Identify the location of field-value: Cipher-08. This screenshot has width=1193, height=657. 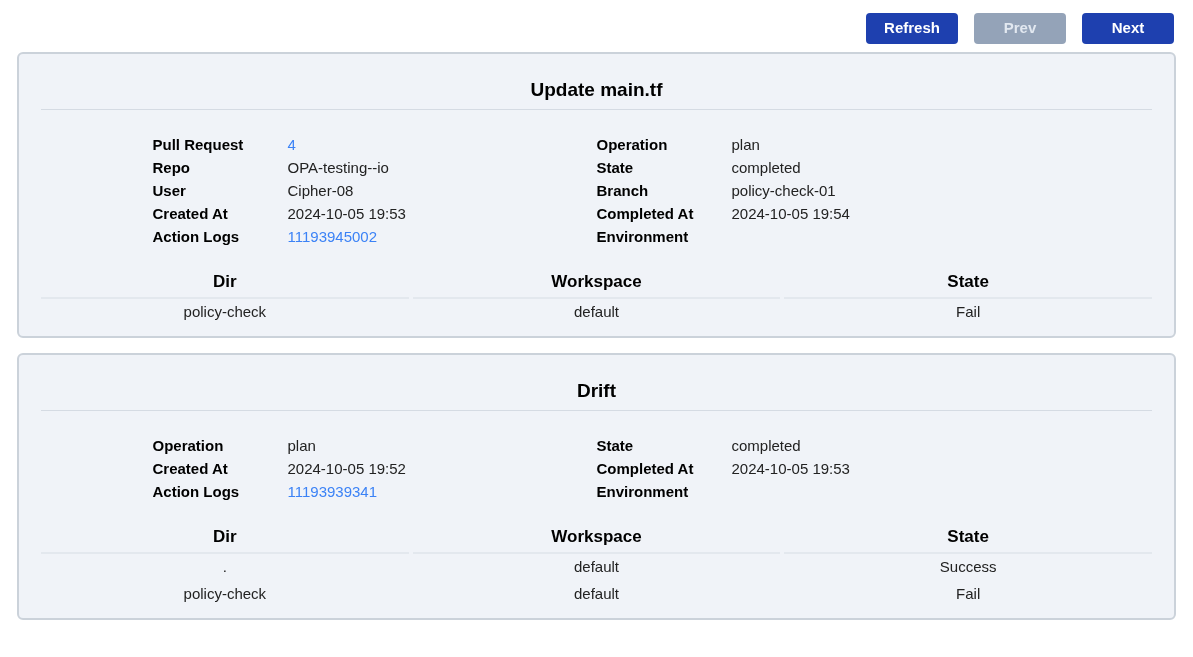
(320, 190).